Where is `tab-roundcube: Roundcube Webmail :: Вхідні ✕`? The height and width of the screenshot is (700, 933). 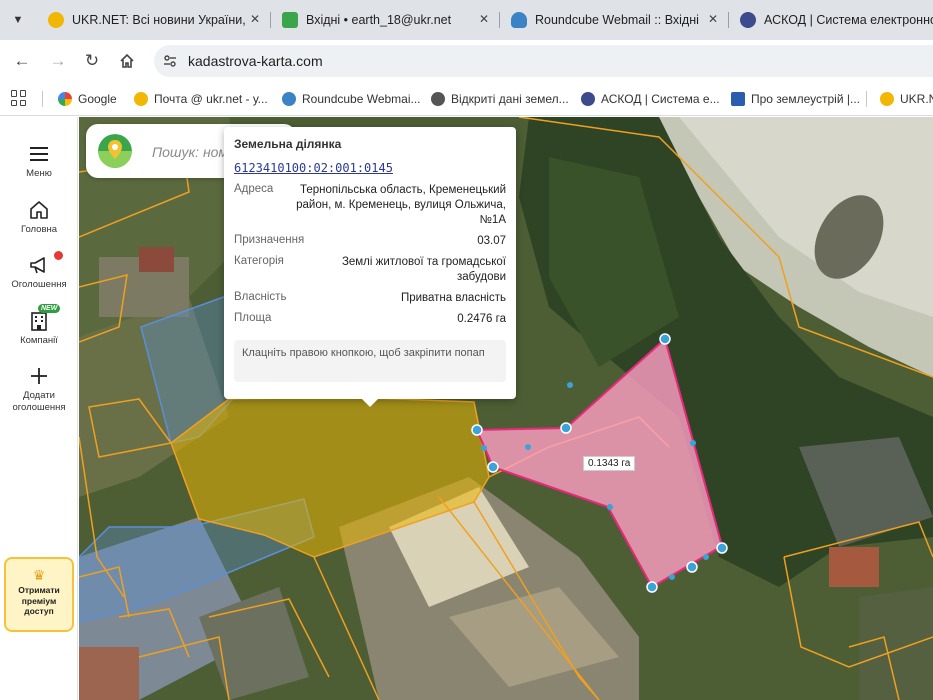
tab-roundcube: Roundcube Webmail :: Вхідні ✕ is located at coordinates (613, 20).